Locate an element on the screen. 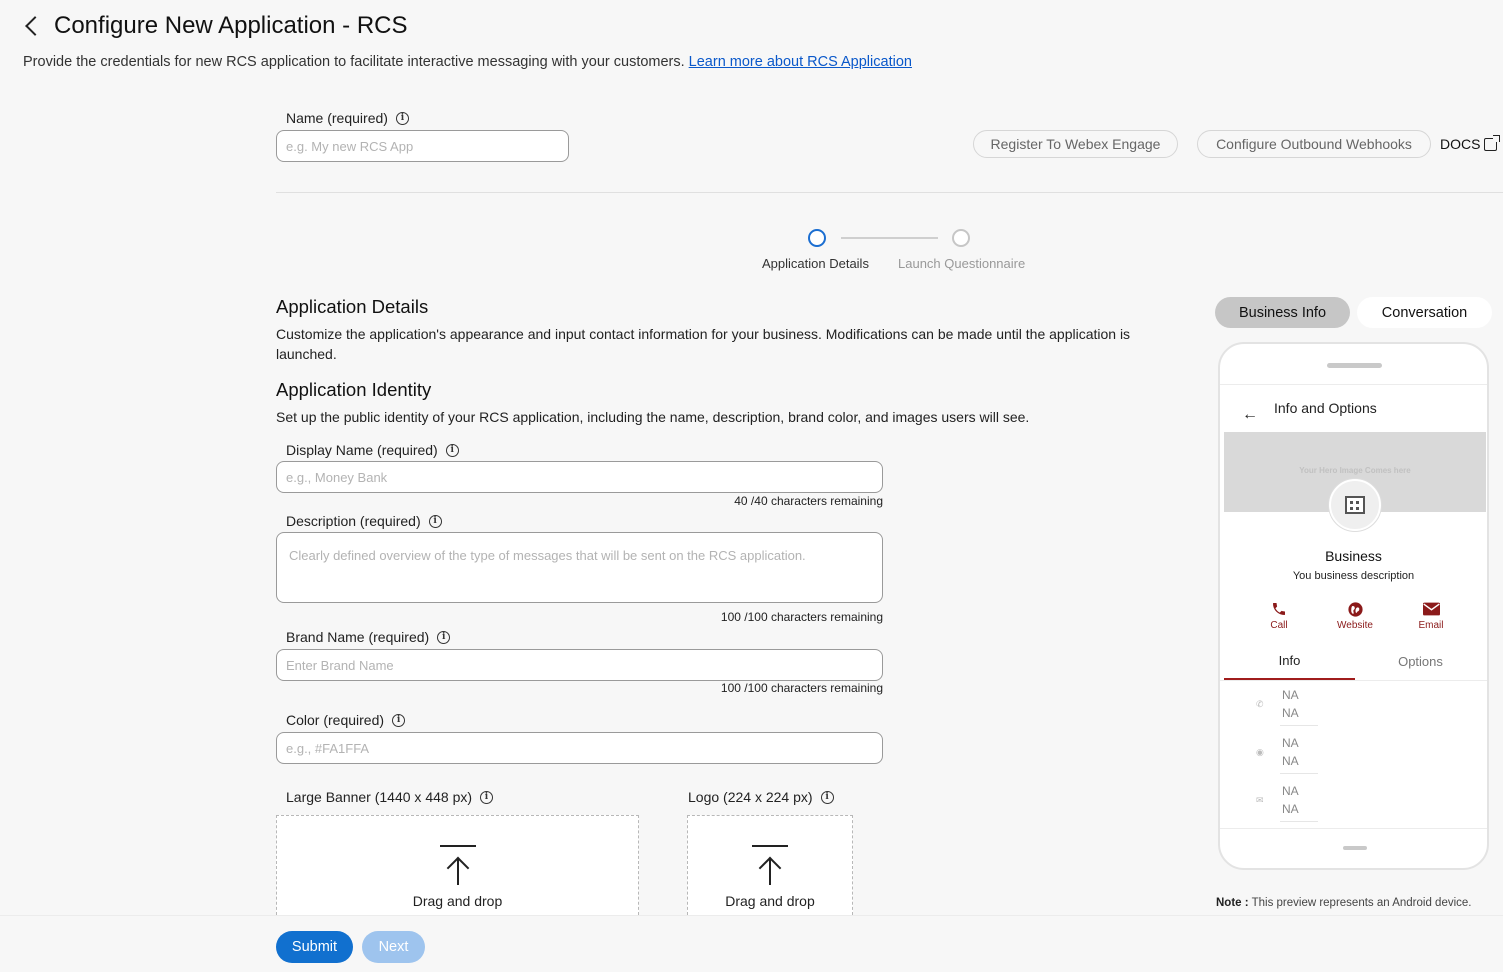 This screenshot has height=972, width=1503. business-info-toggle: Business Info is located at coordinates (1282, 312).